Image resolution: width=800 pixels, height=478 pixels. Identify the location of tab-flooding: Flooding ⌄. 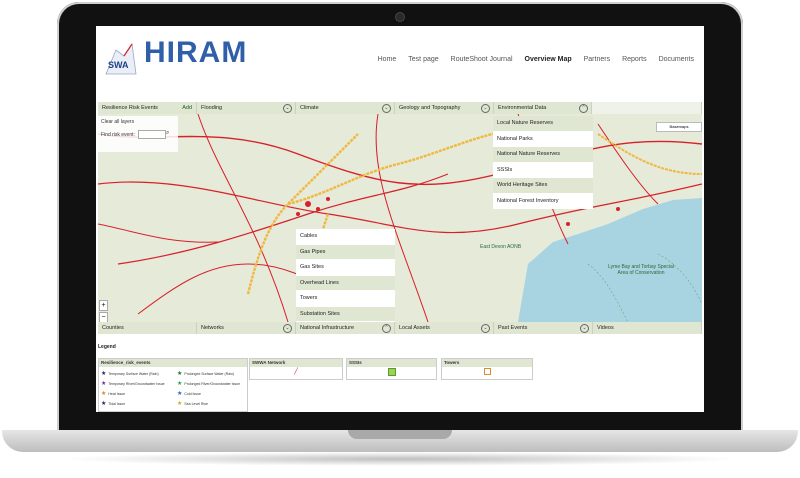
(246, 108).